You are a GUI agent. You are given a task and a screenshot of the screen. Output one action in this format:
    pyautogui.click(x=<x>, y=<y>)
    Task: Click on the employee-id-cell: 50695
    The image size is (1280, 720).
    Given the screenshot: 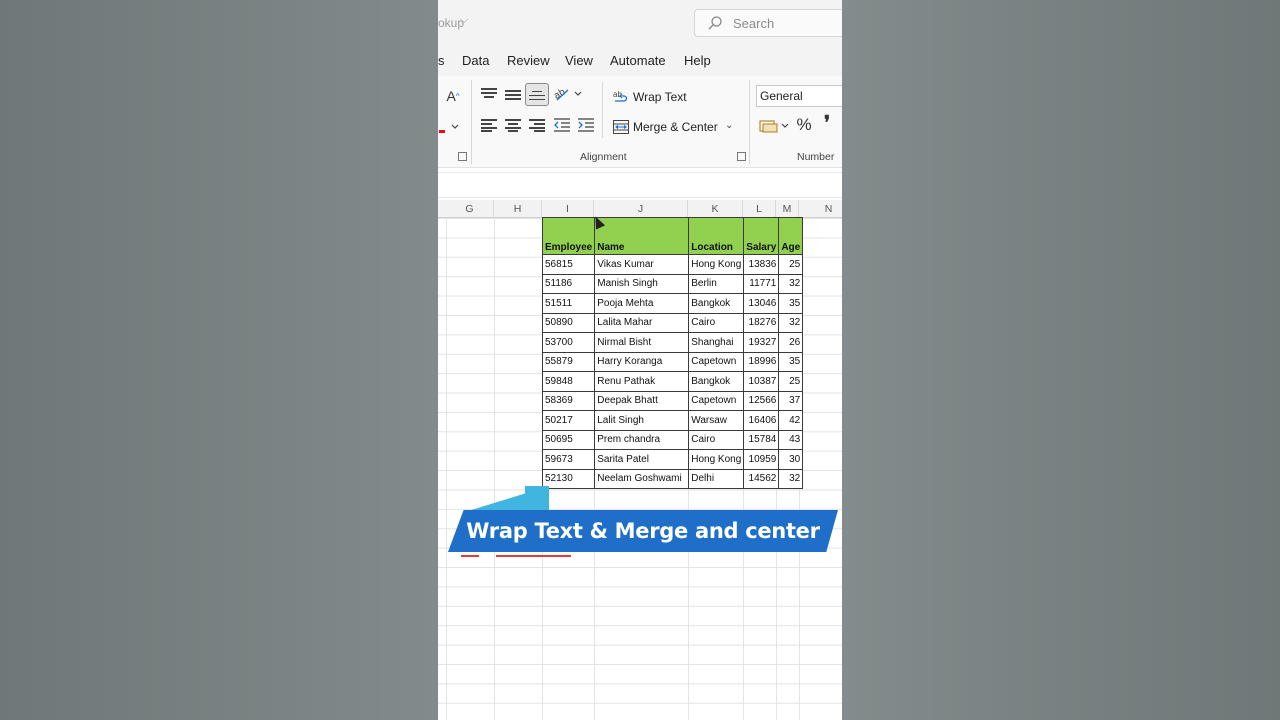 What is the action you would take?
    pyautogui.click(x=568, y=439)
    